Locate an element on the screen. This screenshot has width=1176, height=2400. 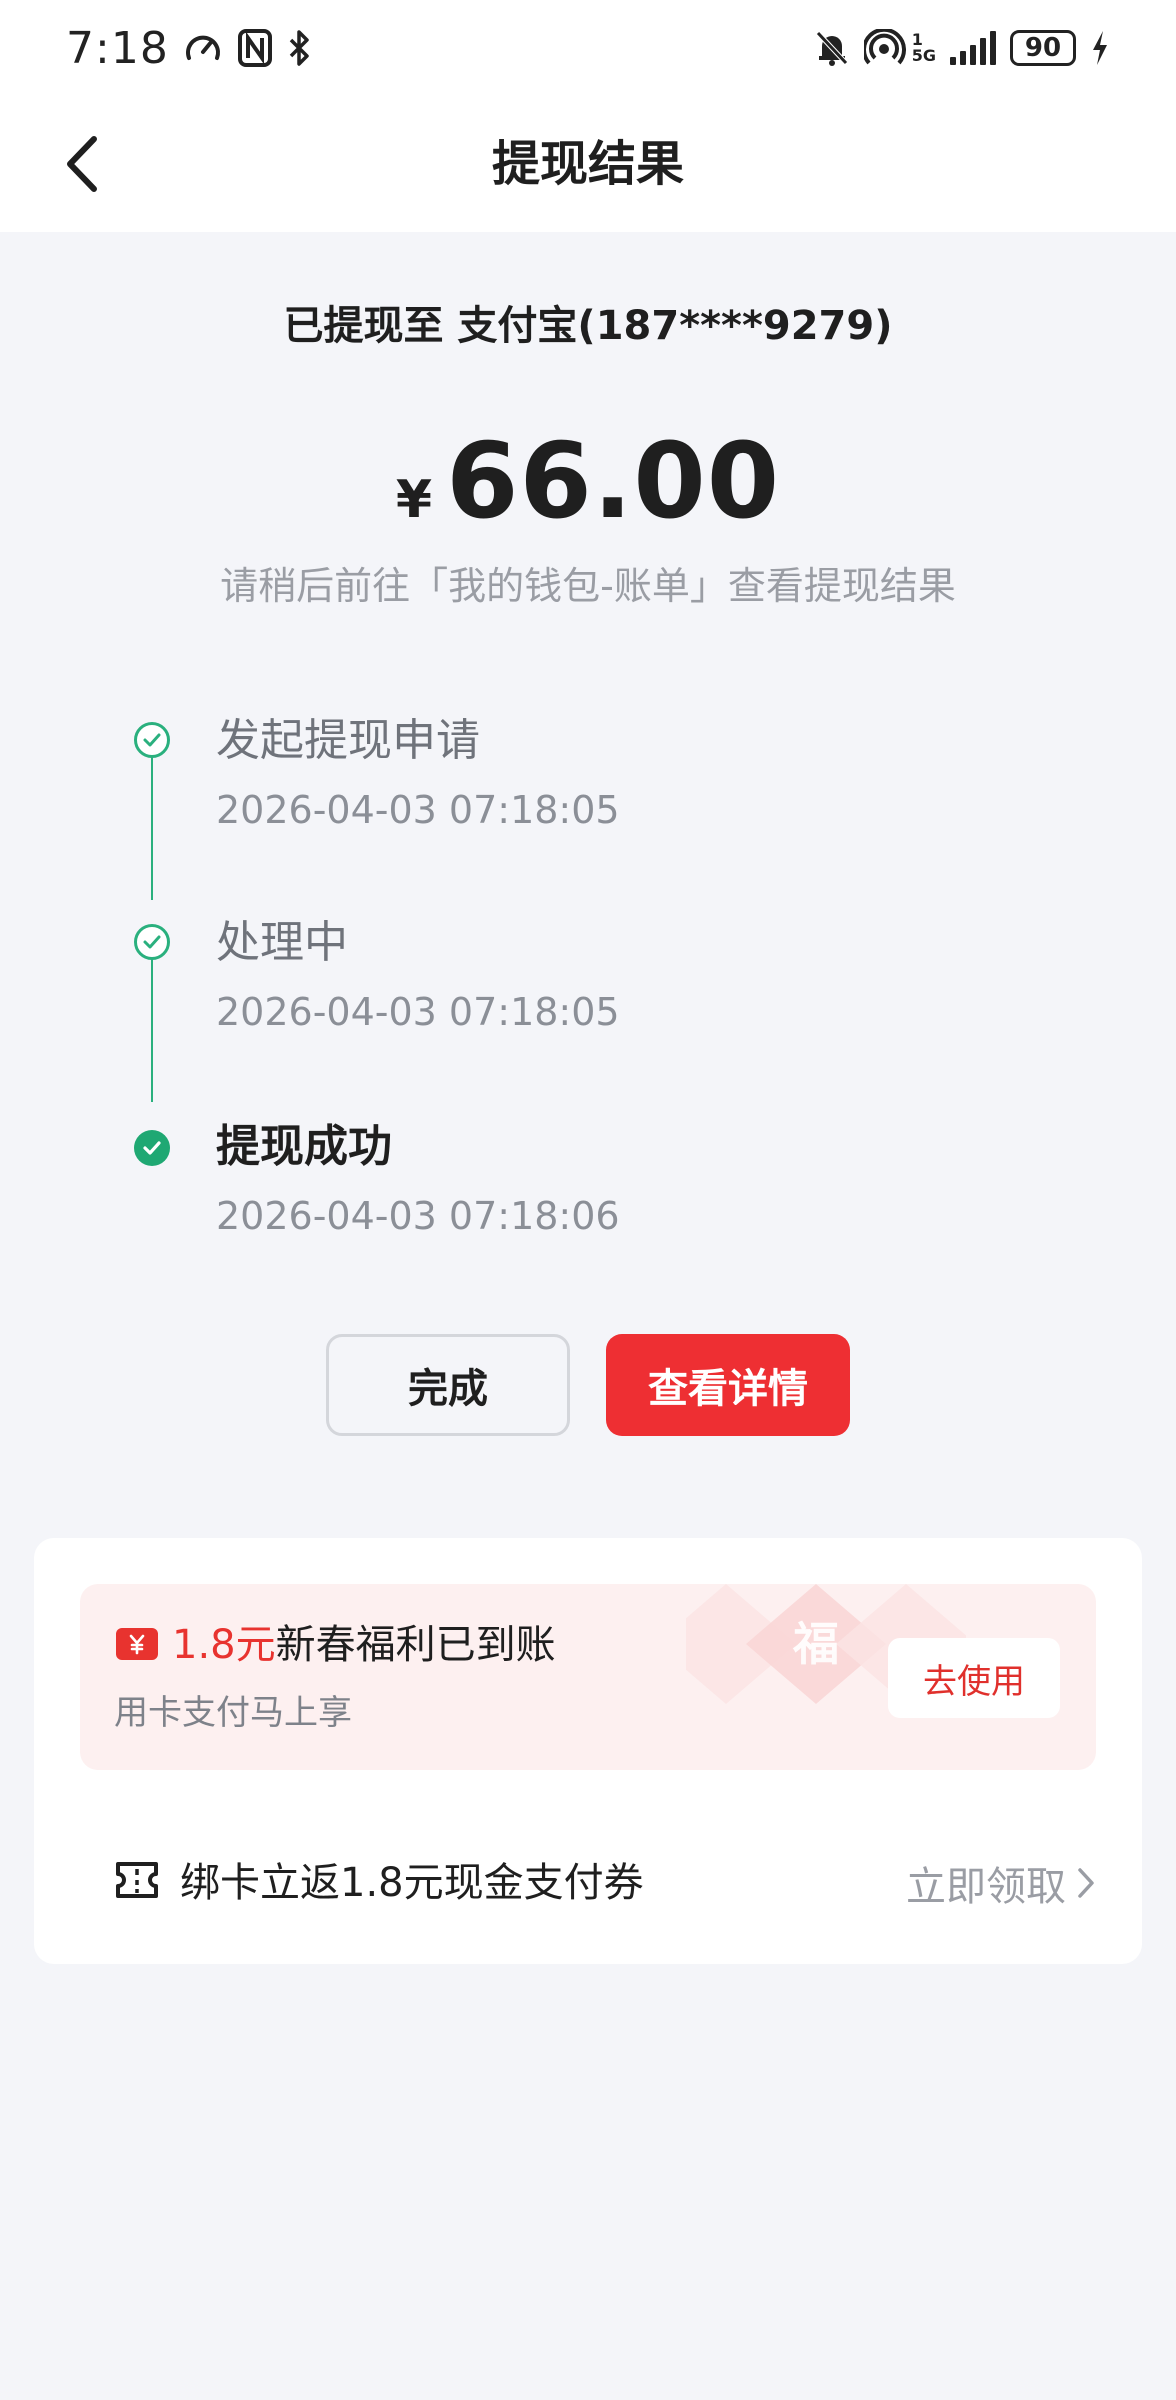
timeline-step-title: 发起提现申请 is located at coordinates (348, 740).